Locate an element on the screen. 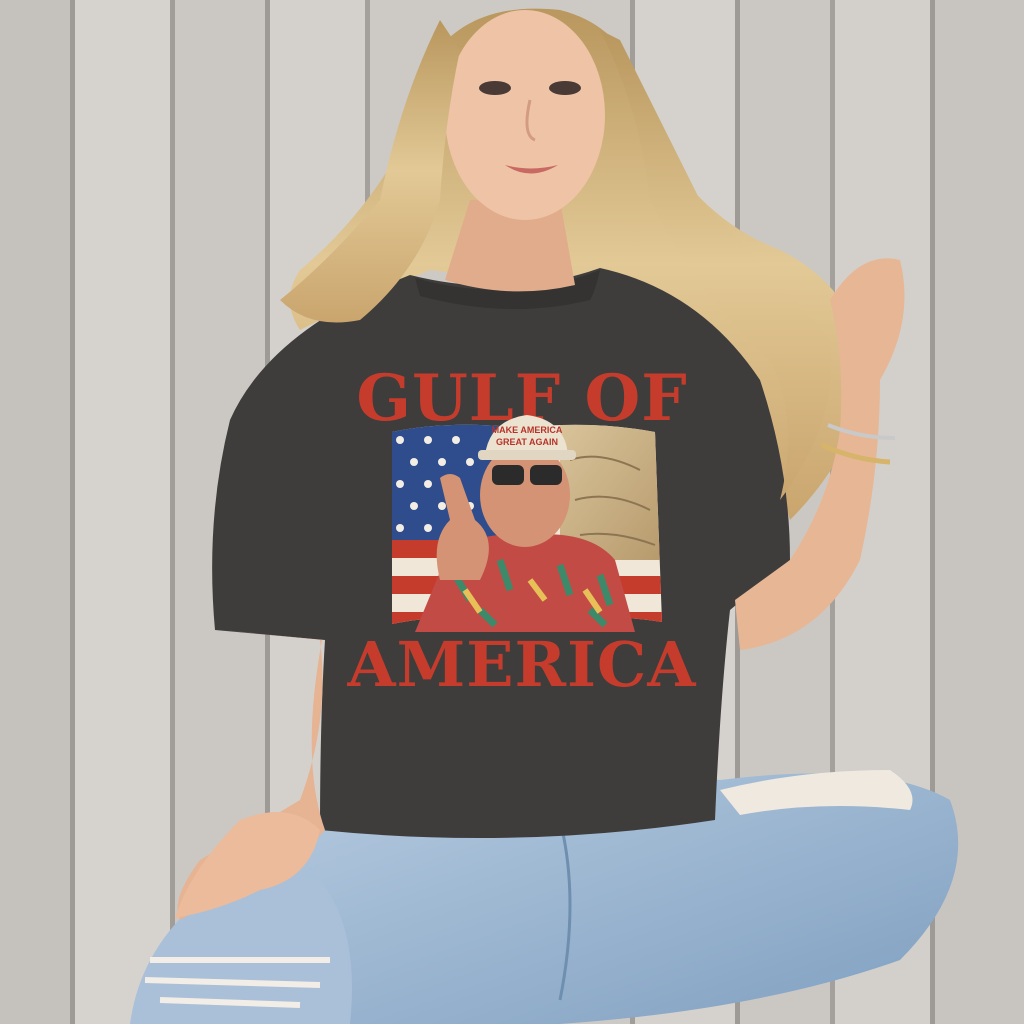  cap-text-2: GREAT AGAIN is located at coordinates (527, 442).